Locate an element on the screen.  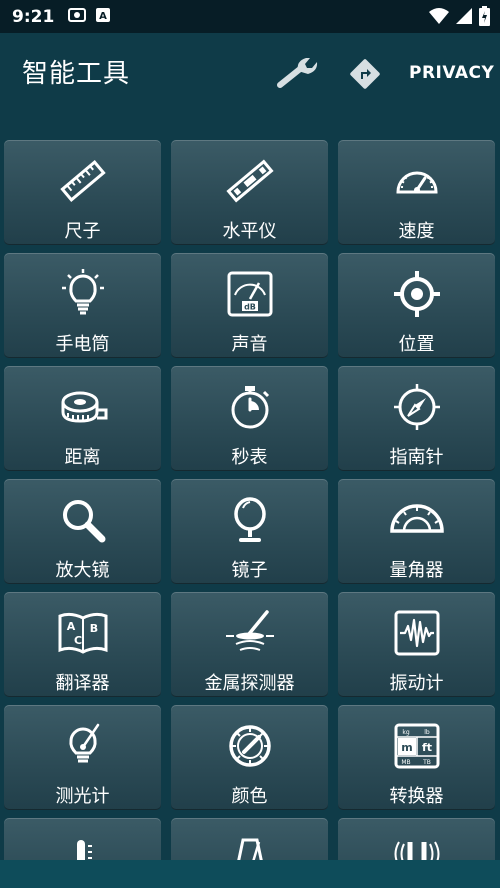
tool-tile-magnifier: 放大镜 is located at coordinates (82, 531).